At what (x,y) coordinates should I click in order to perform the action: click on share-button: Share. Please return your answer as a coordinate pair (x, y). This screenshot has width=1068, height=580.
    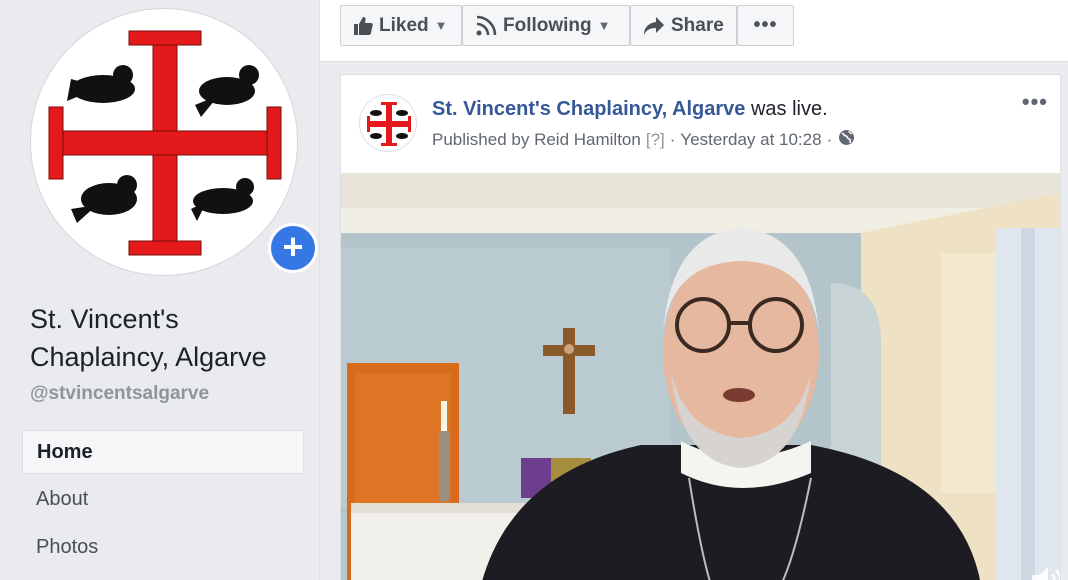
    Looking at the image, I should click on (683, 25).